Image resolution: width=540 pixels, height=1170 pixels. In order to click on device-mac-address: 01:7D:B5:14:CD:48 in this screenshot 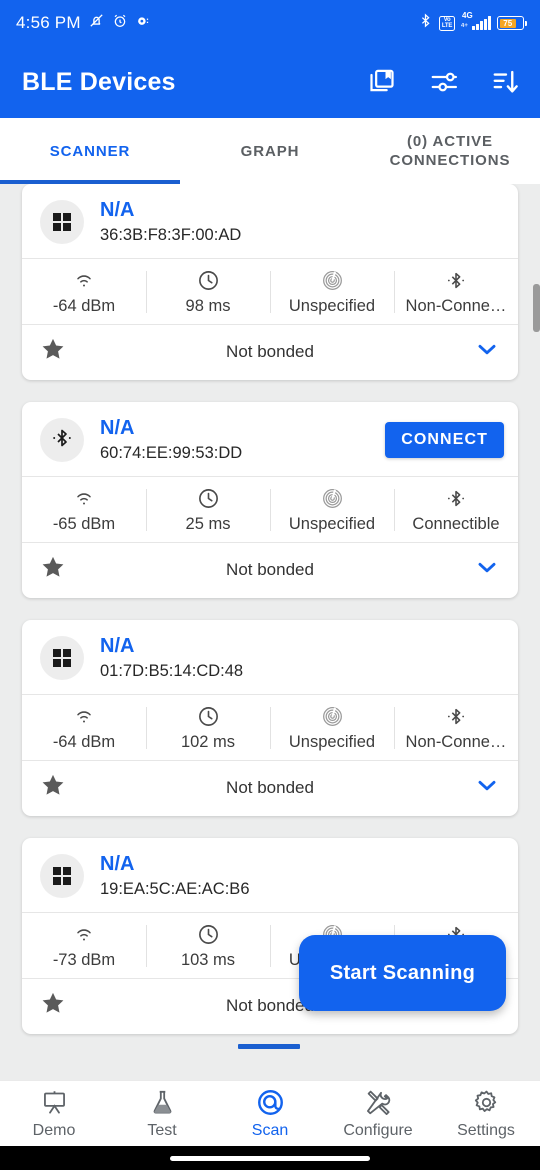, I will do `click(172, 671)`.